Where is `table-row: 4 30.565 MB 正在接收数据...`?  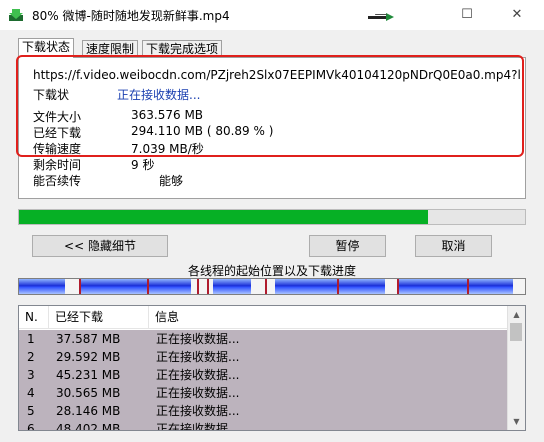
table-row: 4 30.565 MB 正在接收数据... is located at coordinates (263, 393).